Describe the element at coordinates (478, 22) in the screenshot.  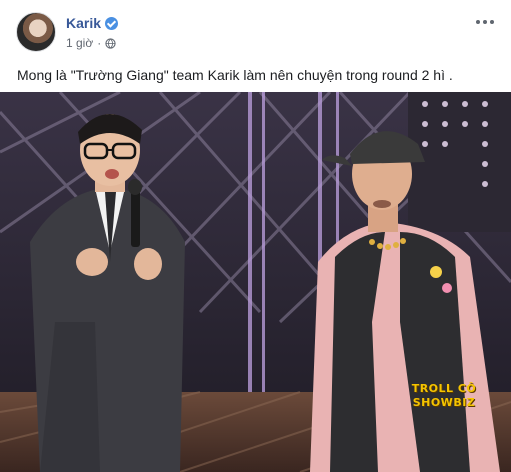
I see `more-options-icon` at that location.